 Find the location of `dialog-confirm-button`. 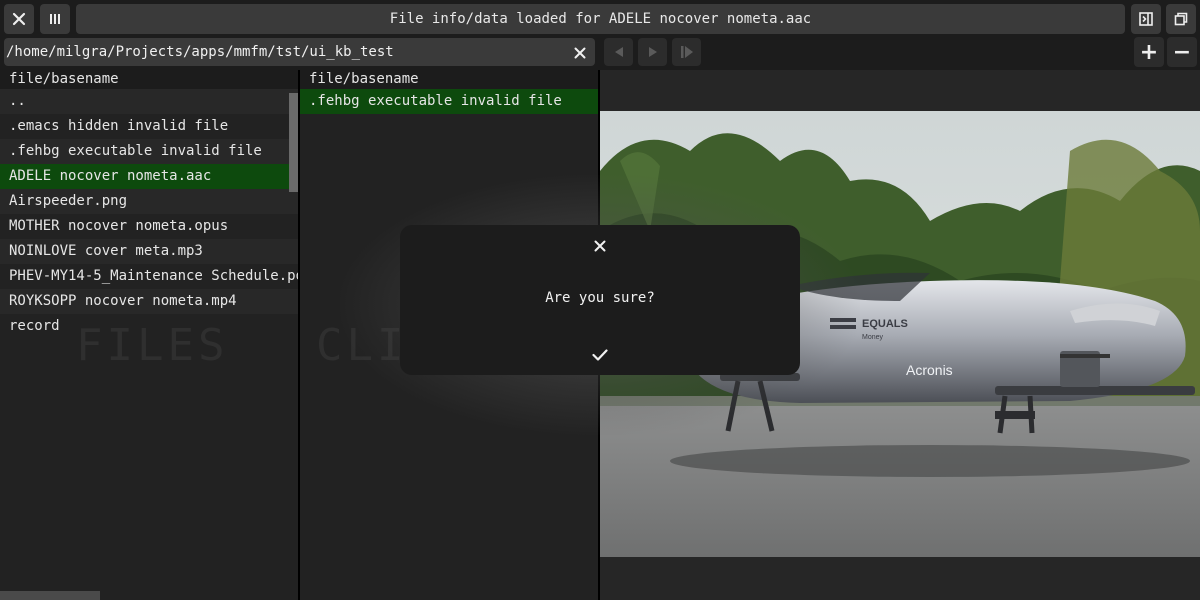

dialog-confirm-button is located at coordinates (600, 355).